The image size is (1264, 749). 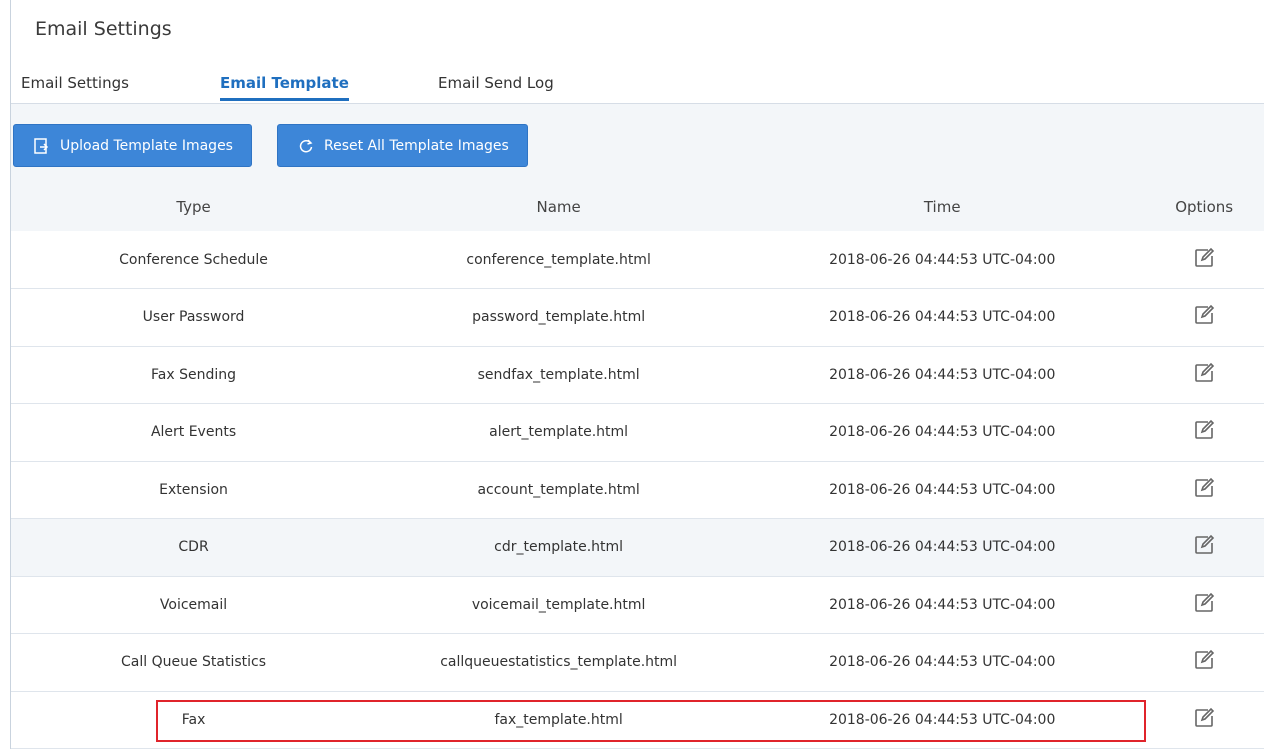 I want to click on cell-name: sendfax_template.html, so click(x=558, y=374).